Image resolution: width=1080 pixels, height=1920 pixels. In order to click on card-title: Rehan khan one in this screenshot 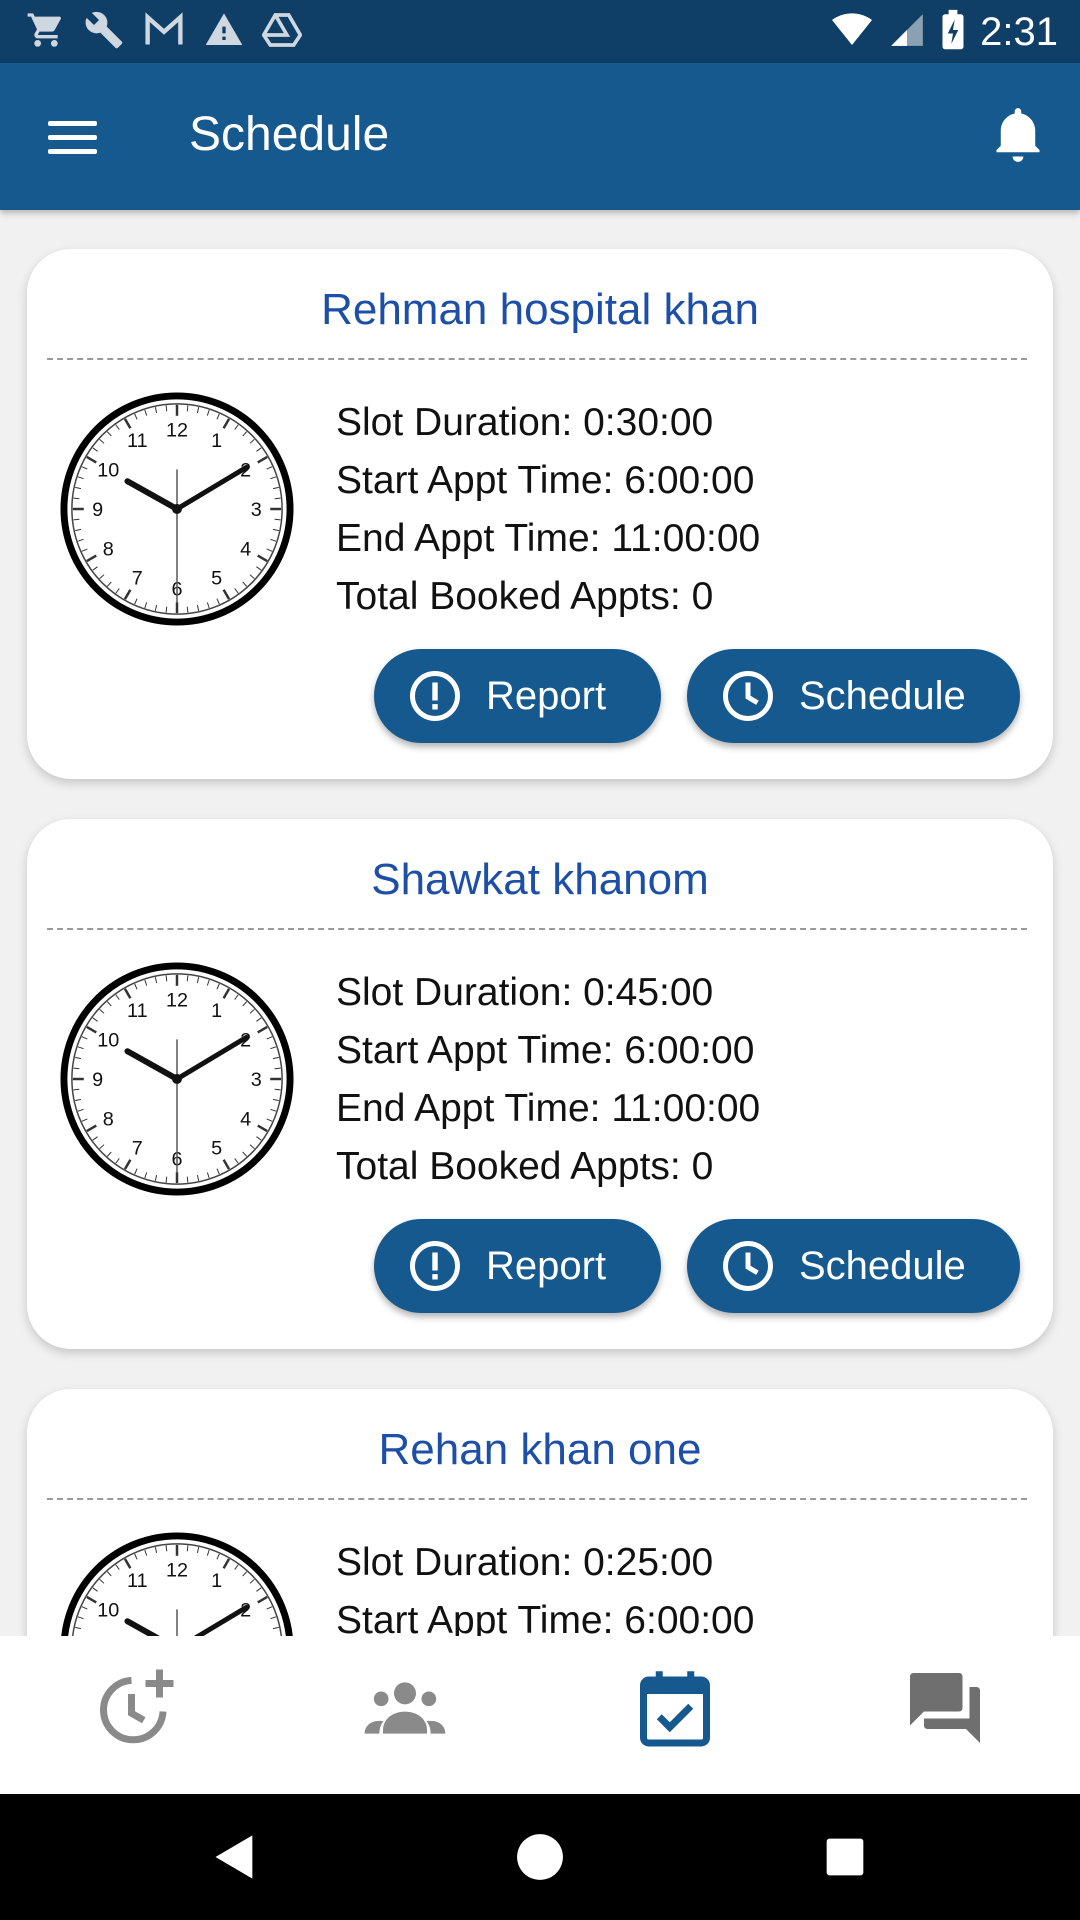, I will do `click(540, 1449)`.